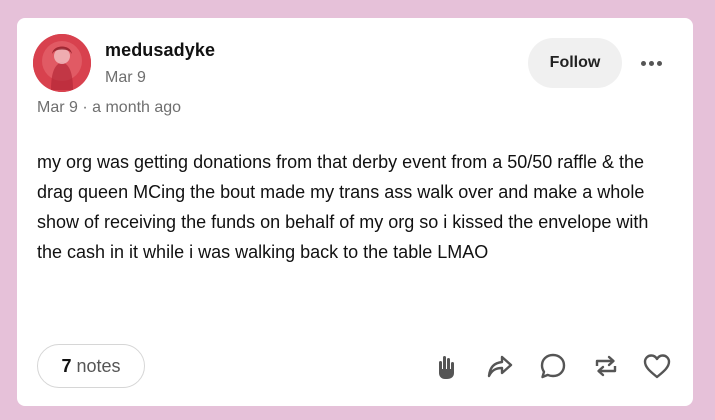 This screenshot has width=715, height=420. I want to click on heart-icon-graphic, so click(657, 366).